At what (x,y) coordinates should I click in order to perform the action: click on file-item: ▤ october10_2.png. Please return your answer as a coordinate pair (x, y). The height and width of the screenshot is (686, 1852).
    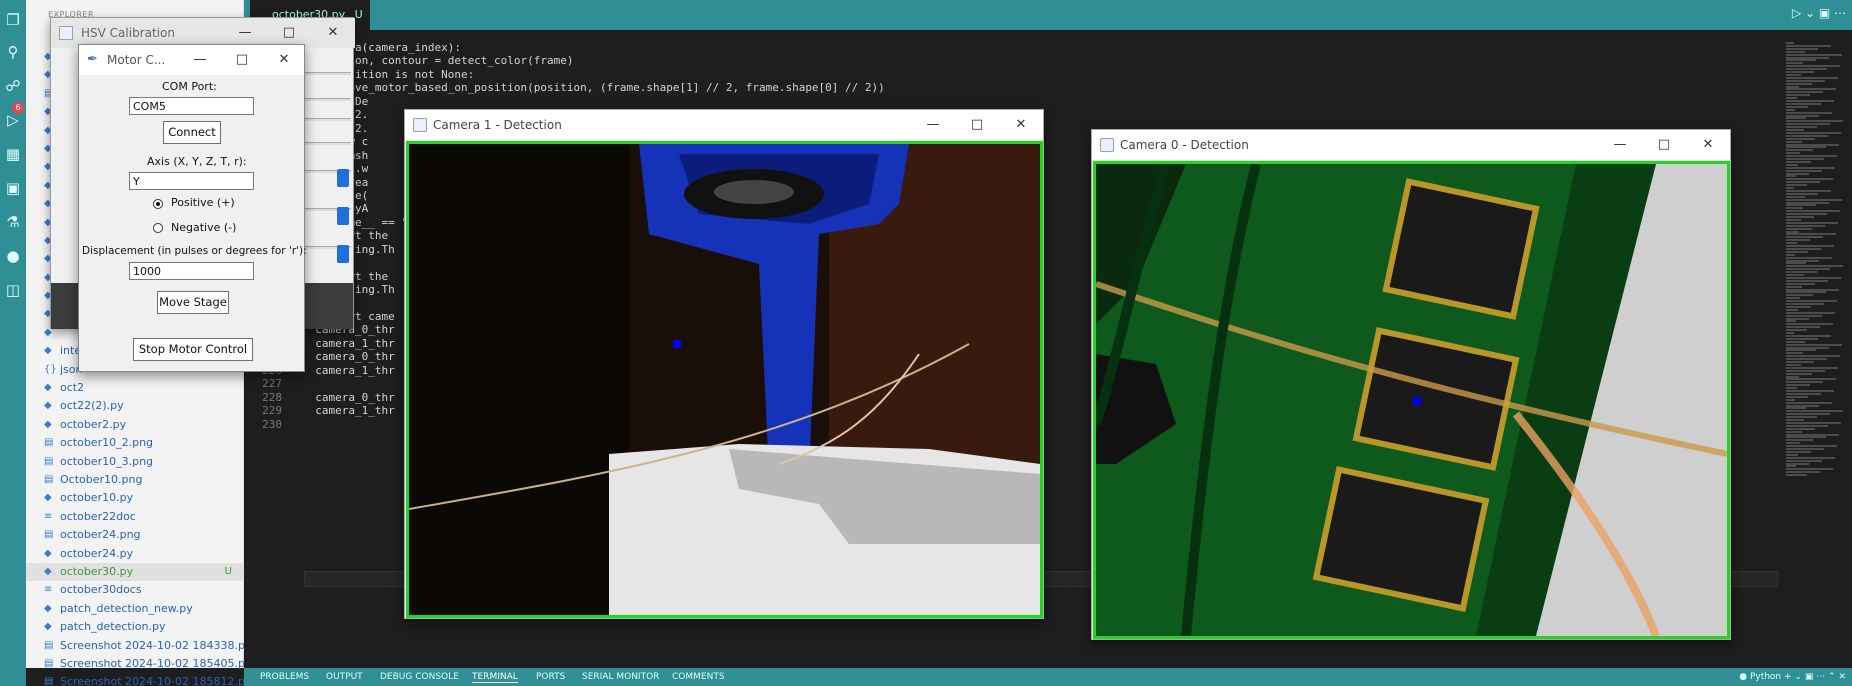
    Looking at the image, I should click on (135, 443).